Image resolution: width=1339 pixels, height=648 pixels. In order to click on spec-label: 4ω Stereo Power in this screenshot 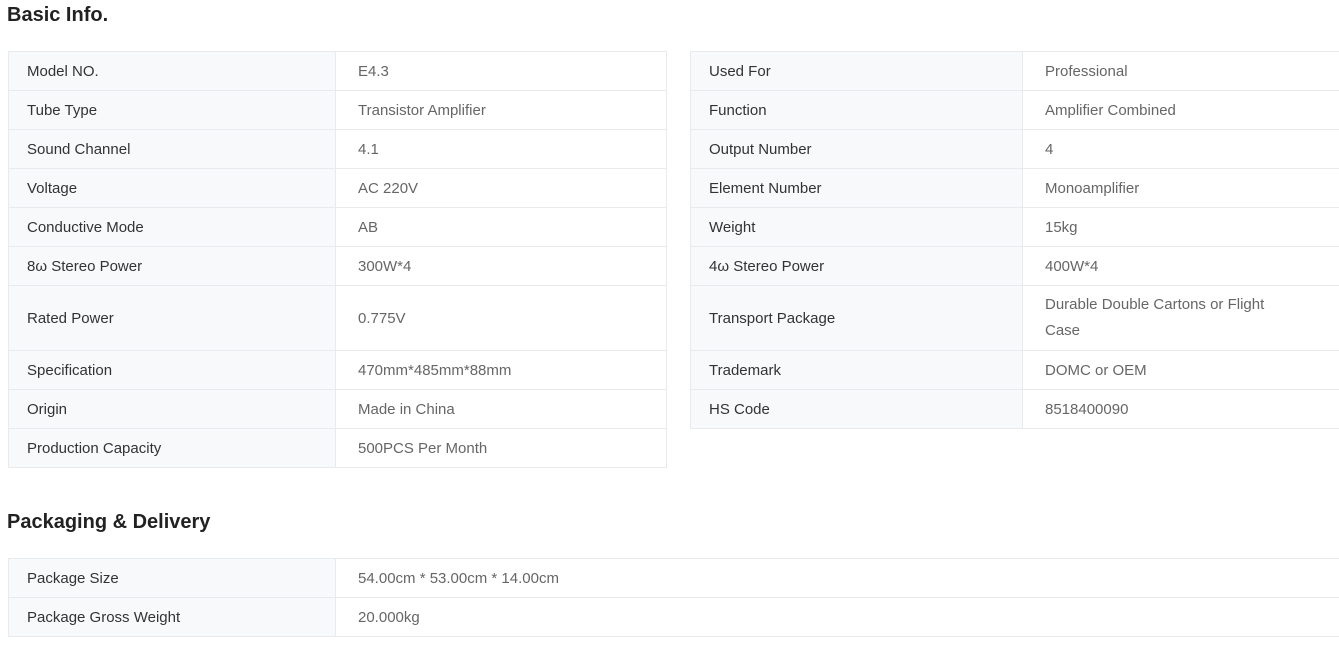, I will do `click(857, 266)`.